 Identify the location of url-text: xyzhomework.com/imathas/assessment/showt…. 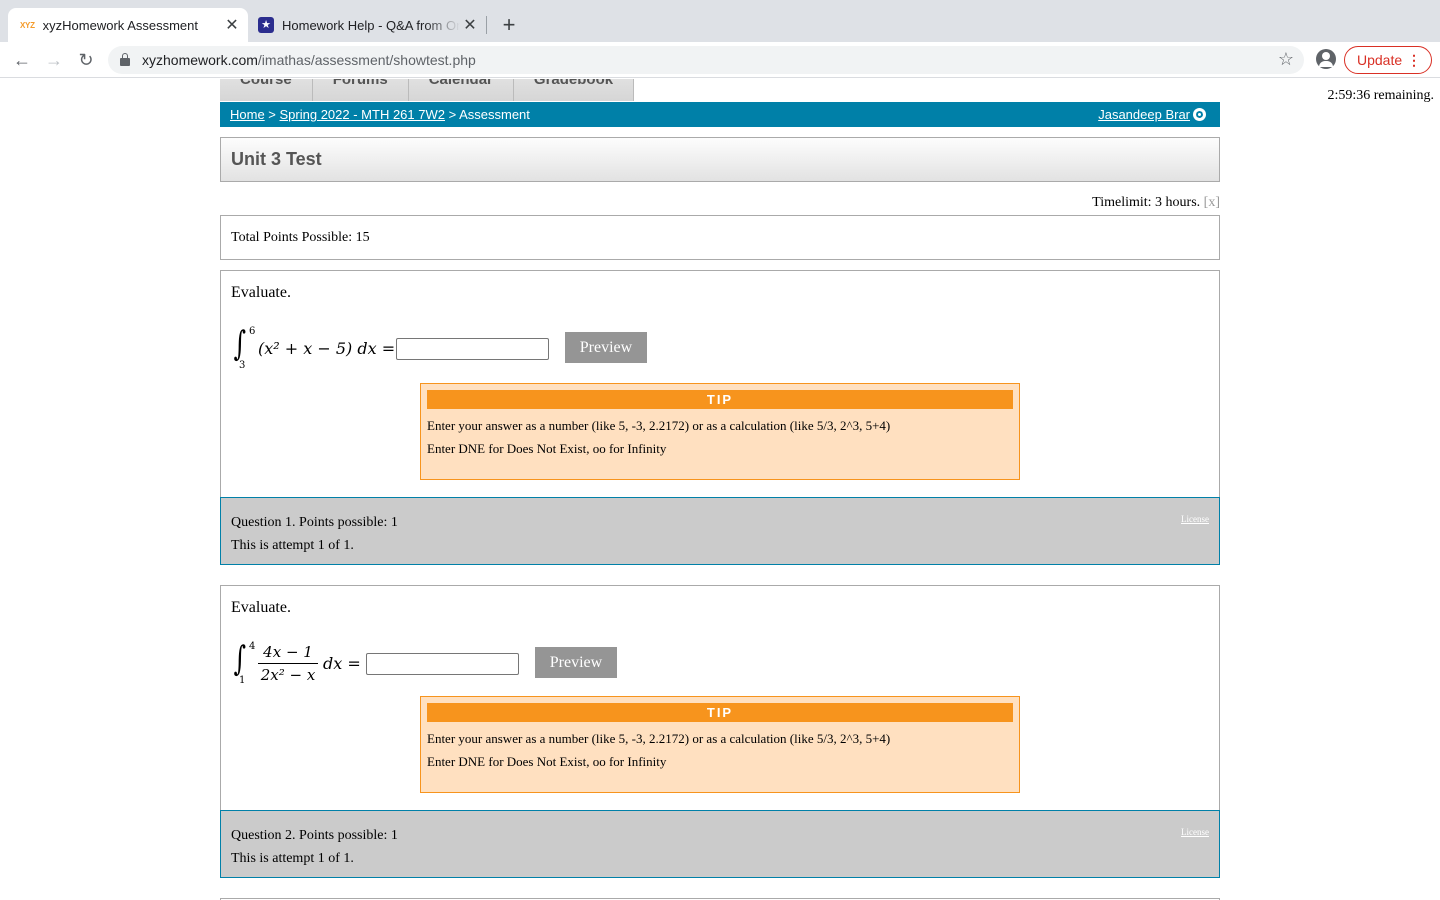
(309, 60).